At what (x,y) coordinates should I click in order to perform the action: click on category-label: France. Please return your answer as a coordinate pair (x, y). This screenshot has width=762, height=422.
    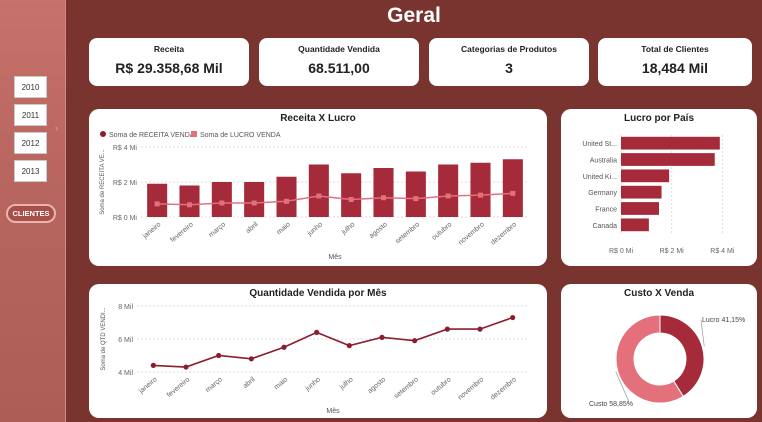
    Looking at the image, I should click on (606, 210).